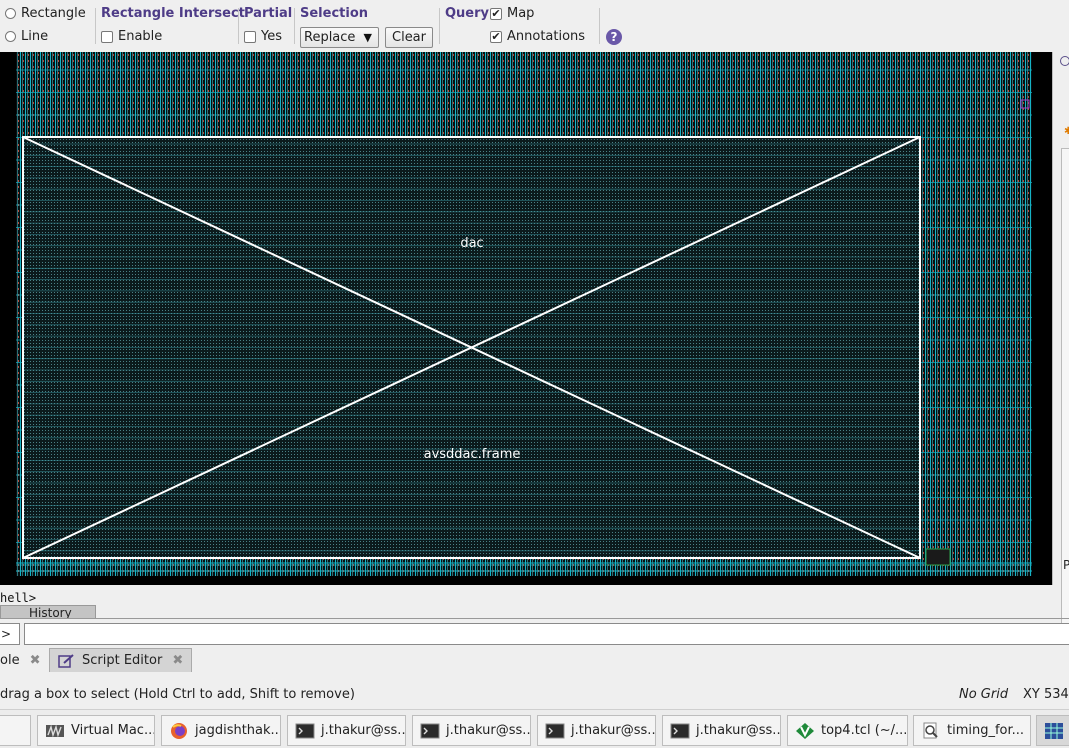  I want to click on annotations-label: Annotations, so click(546, 36).